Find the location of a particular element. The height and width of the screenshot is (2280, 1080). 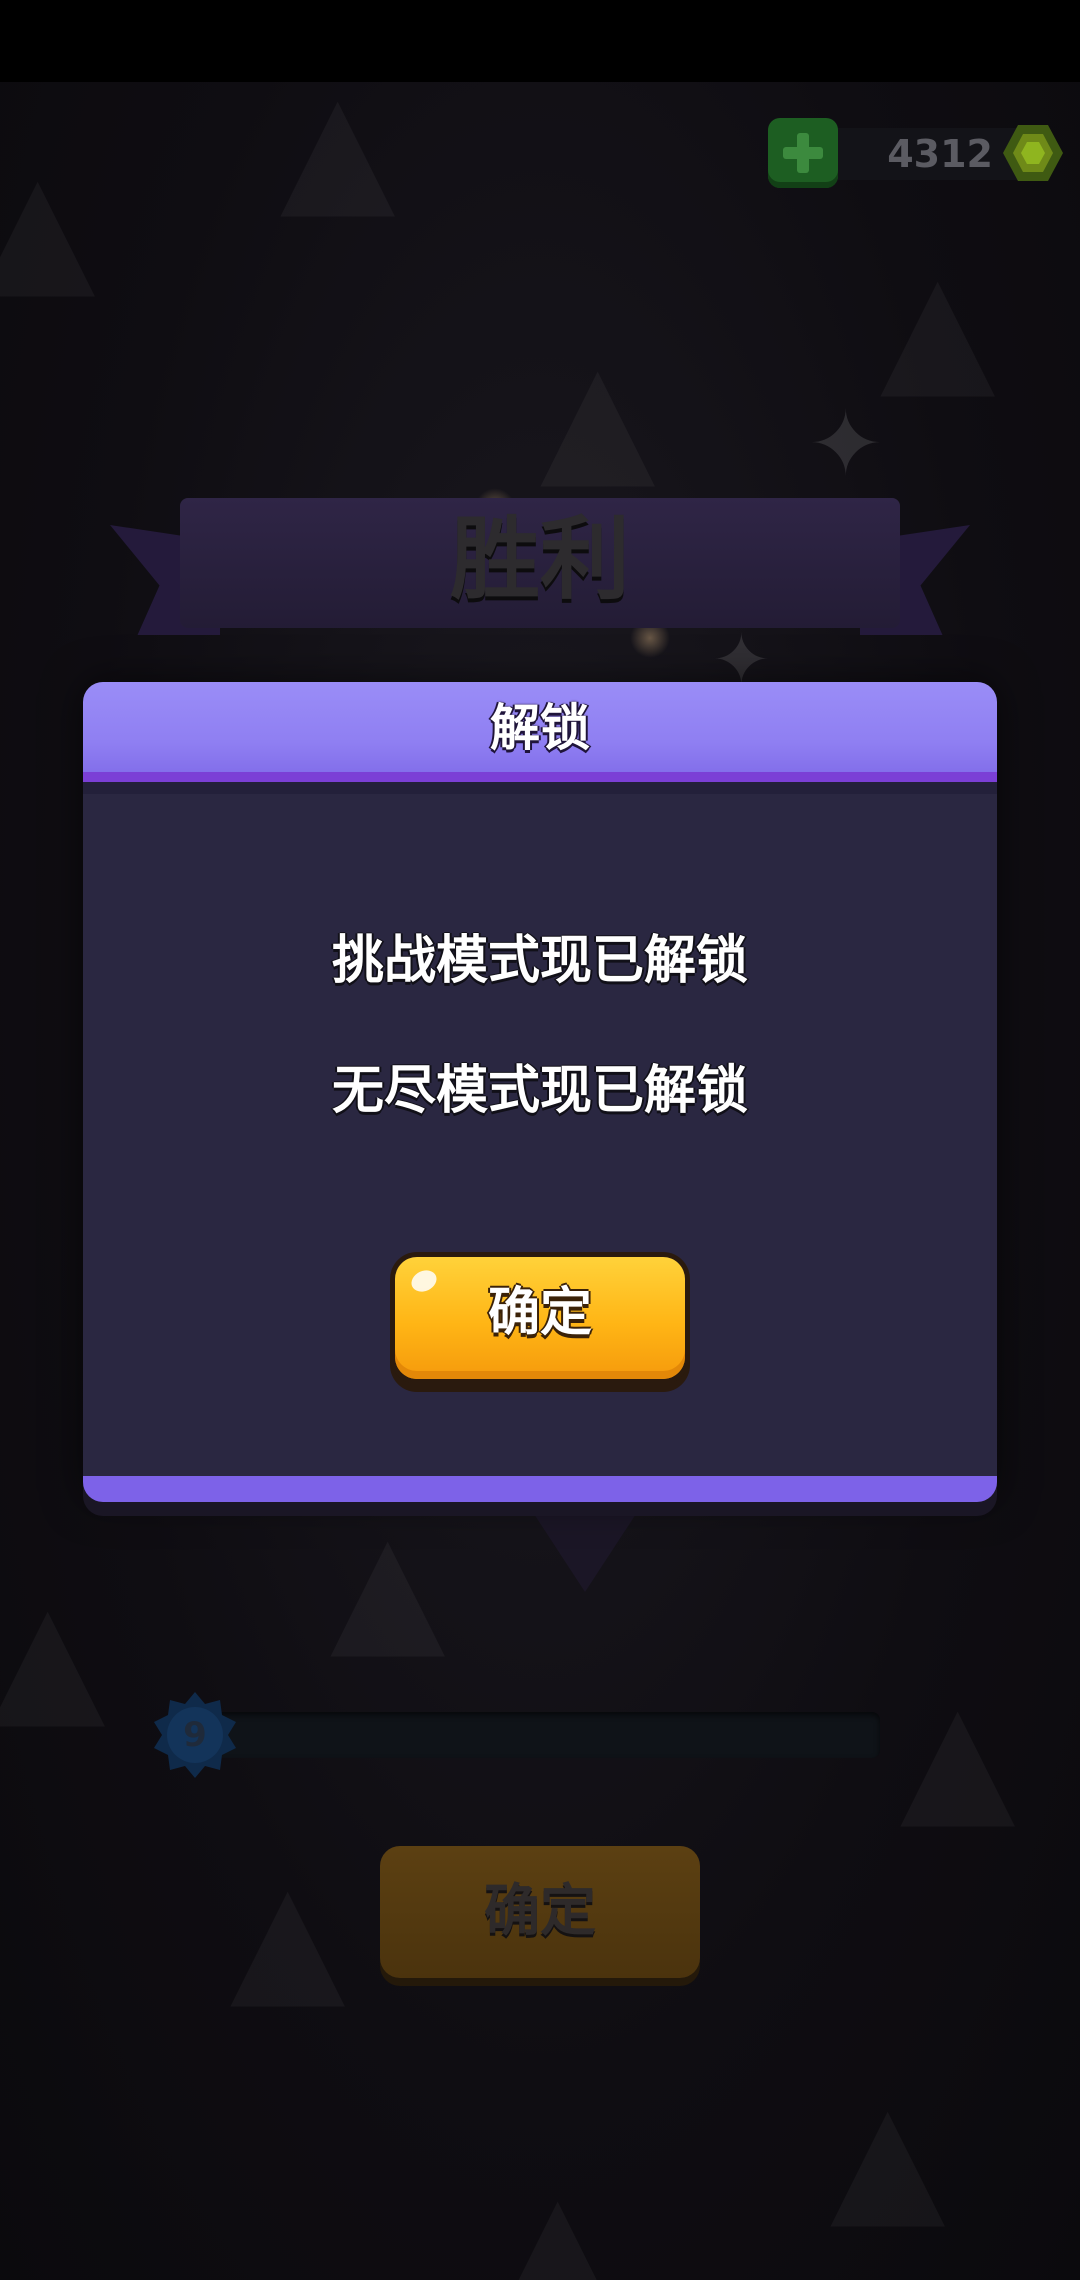

currency-amount: 4312 is located at coordinates (940, 154).